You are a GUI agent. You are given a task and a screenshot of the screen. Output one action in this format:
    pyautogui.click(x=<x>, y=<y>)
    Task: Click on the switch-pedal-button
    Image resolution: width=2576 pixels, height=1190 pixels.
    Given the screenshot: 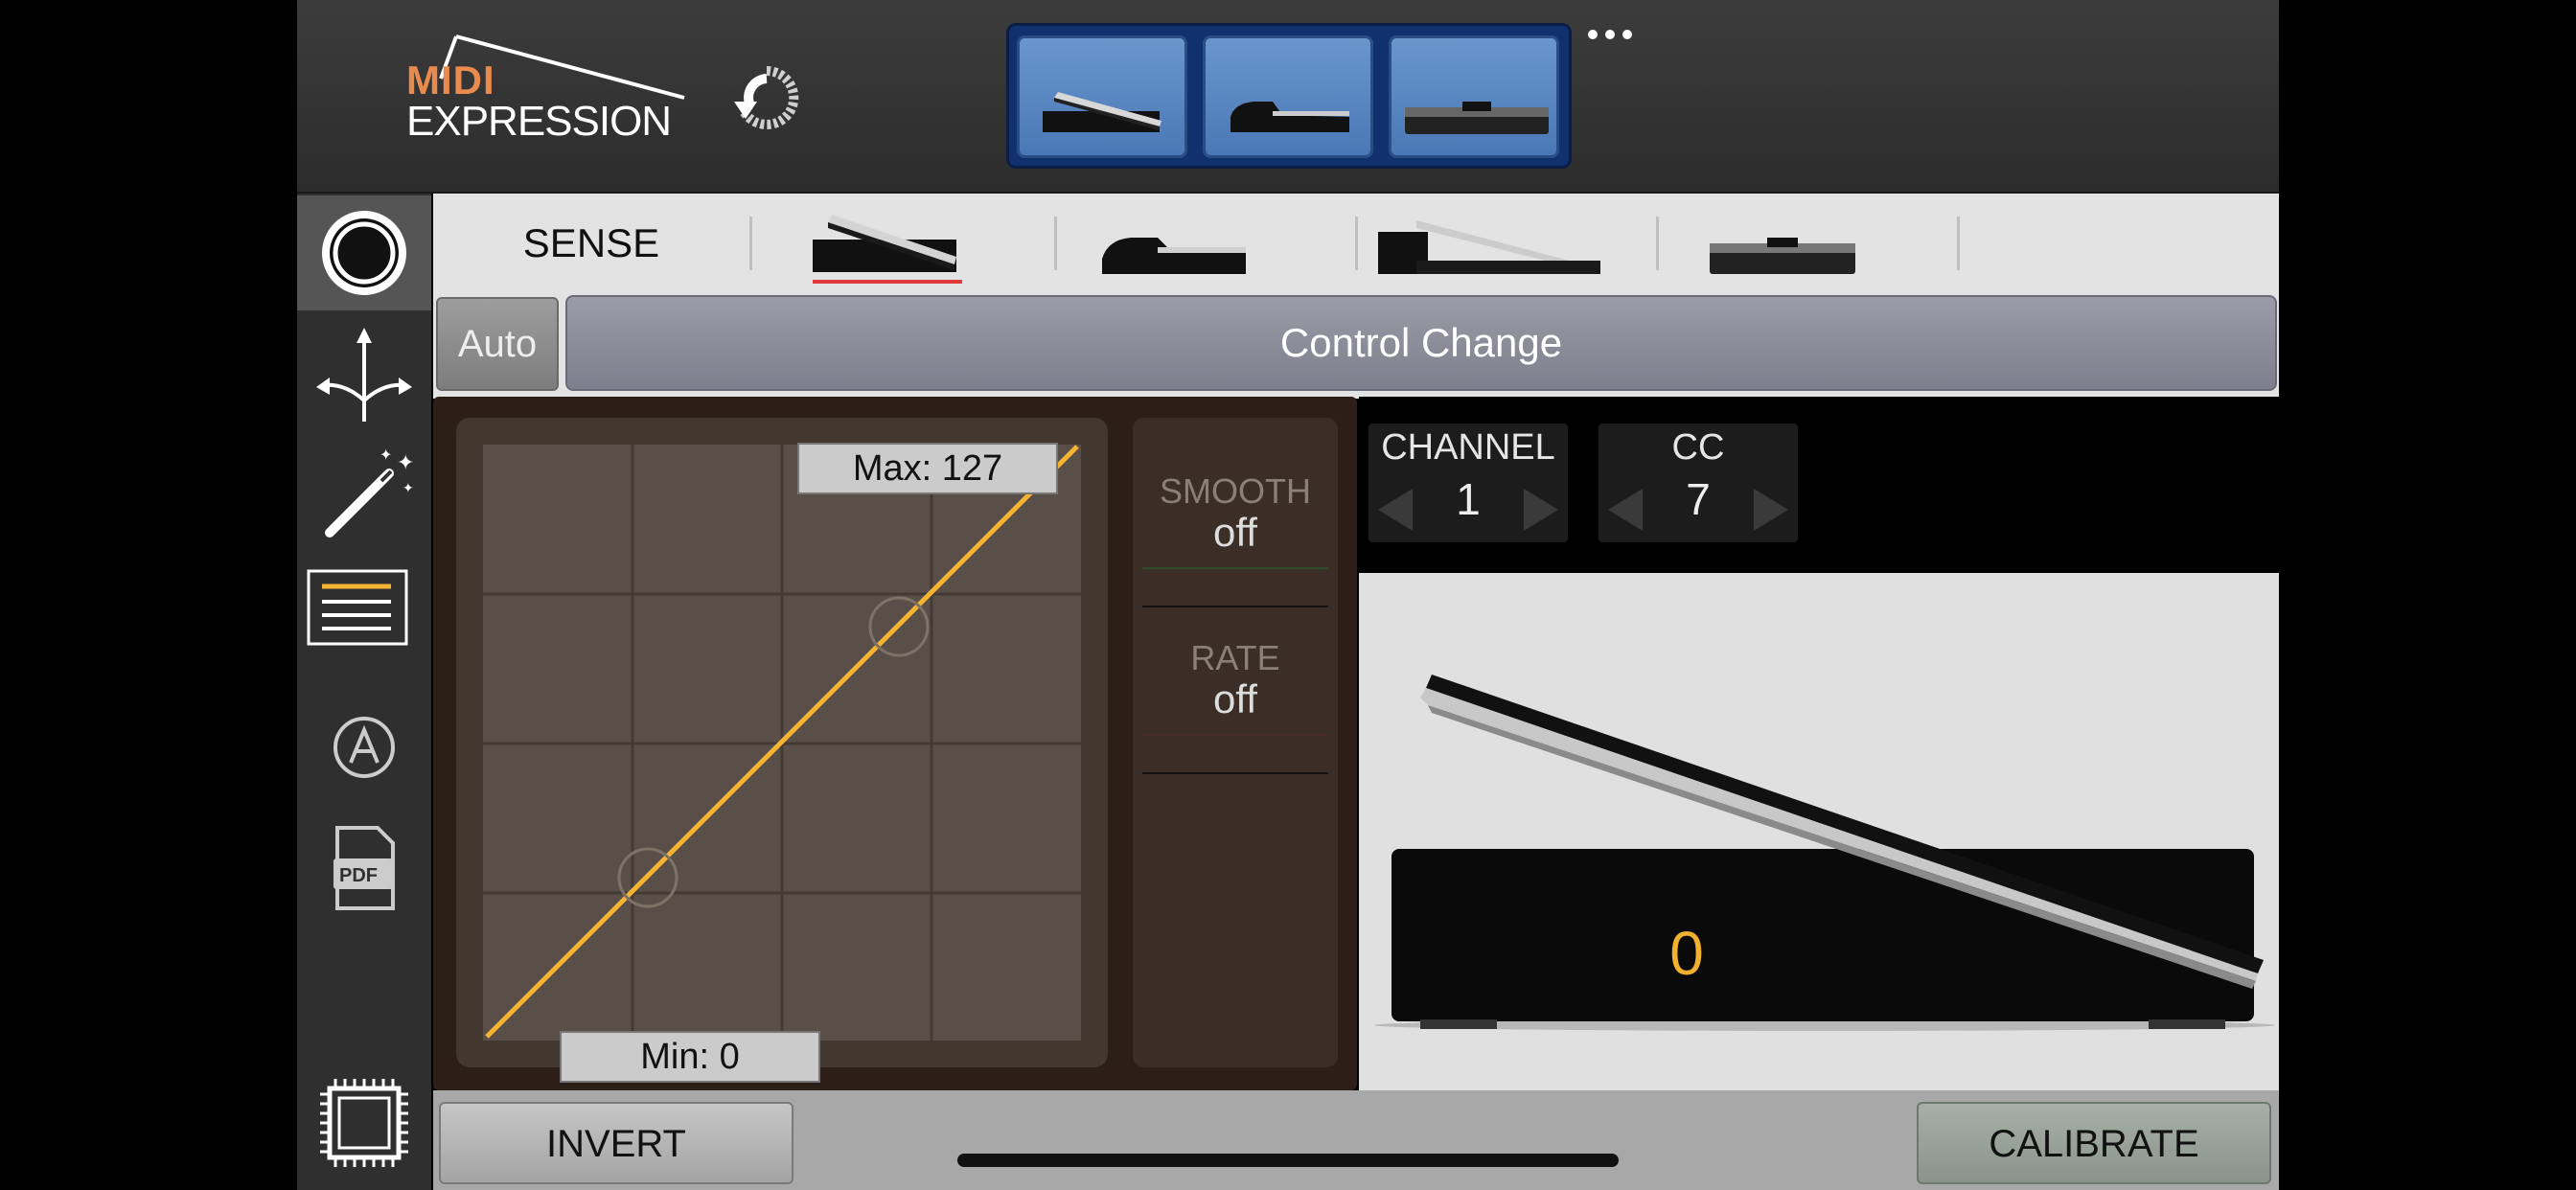 What is the action you would take?
    pyautogui.click(x=1474, y=97)
    